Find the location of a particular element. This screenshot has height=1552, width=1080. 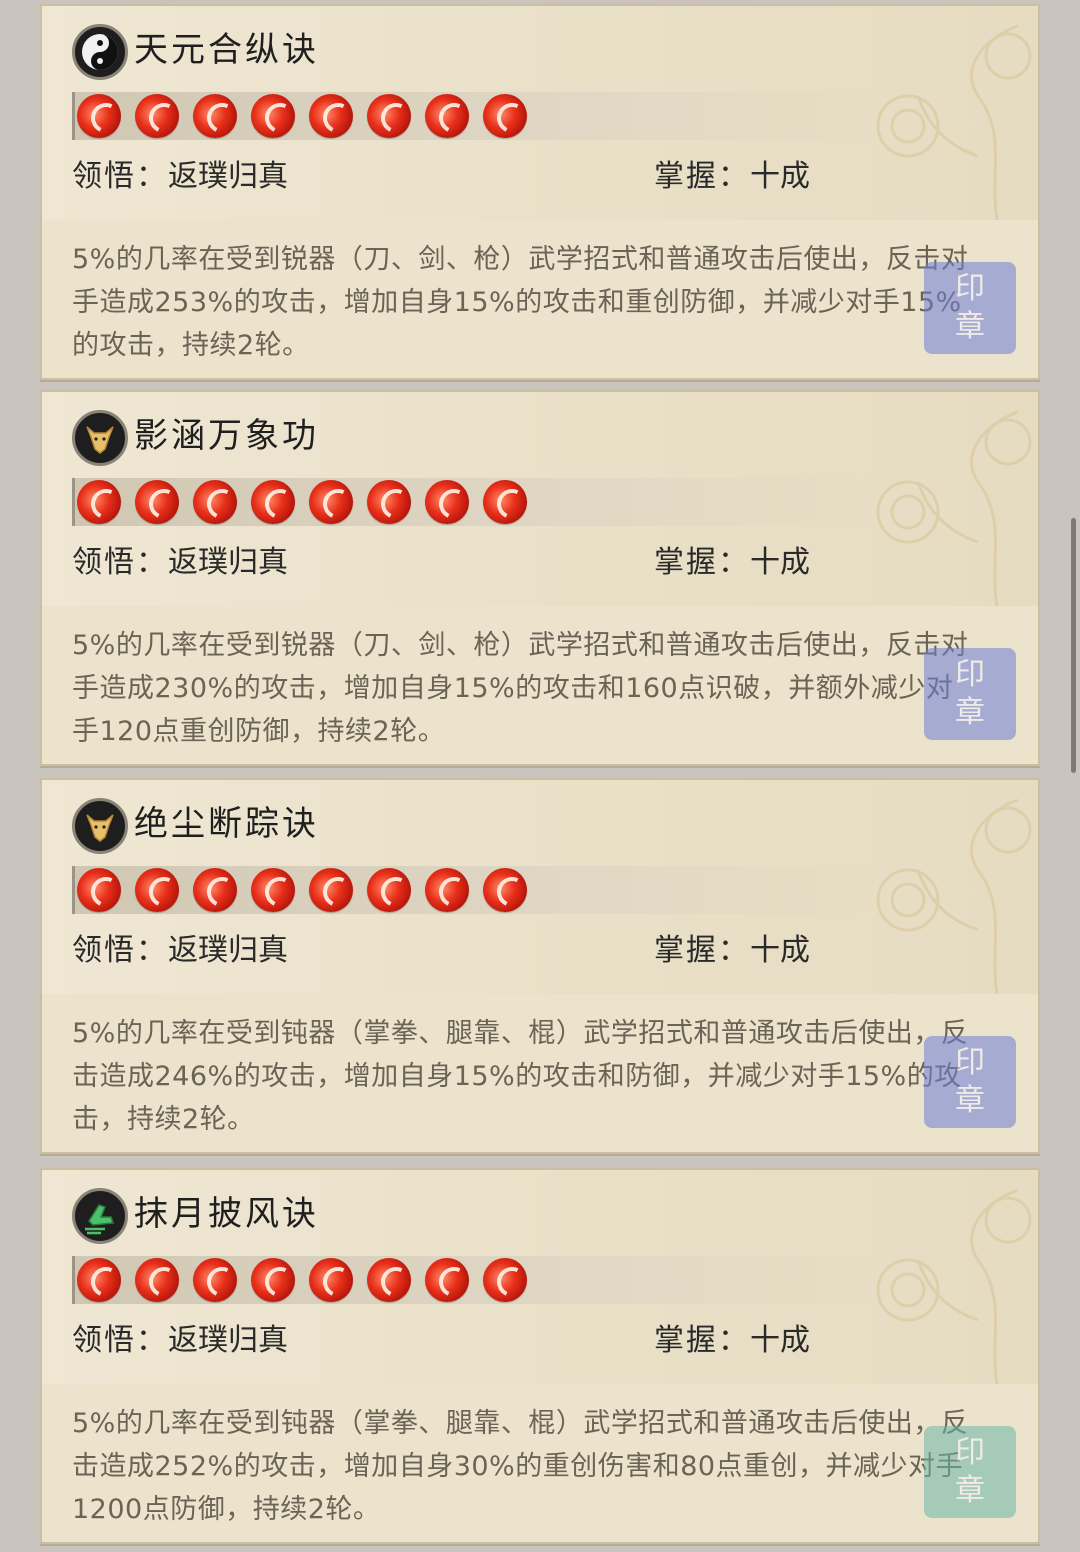

skill-name: 绝尘断踪诀 is located at coordinates (226, 824).